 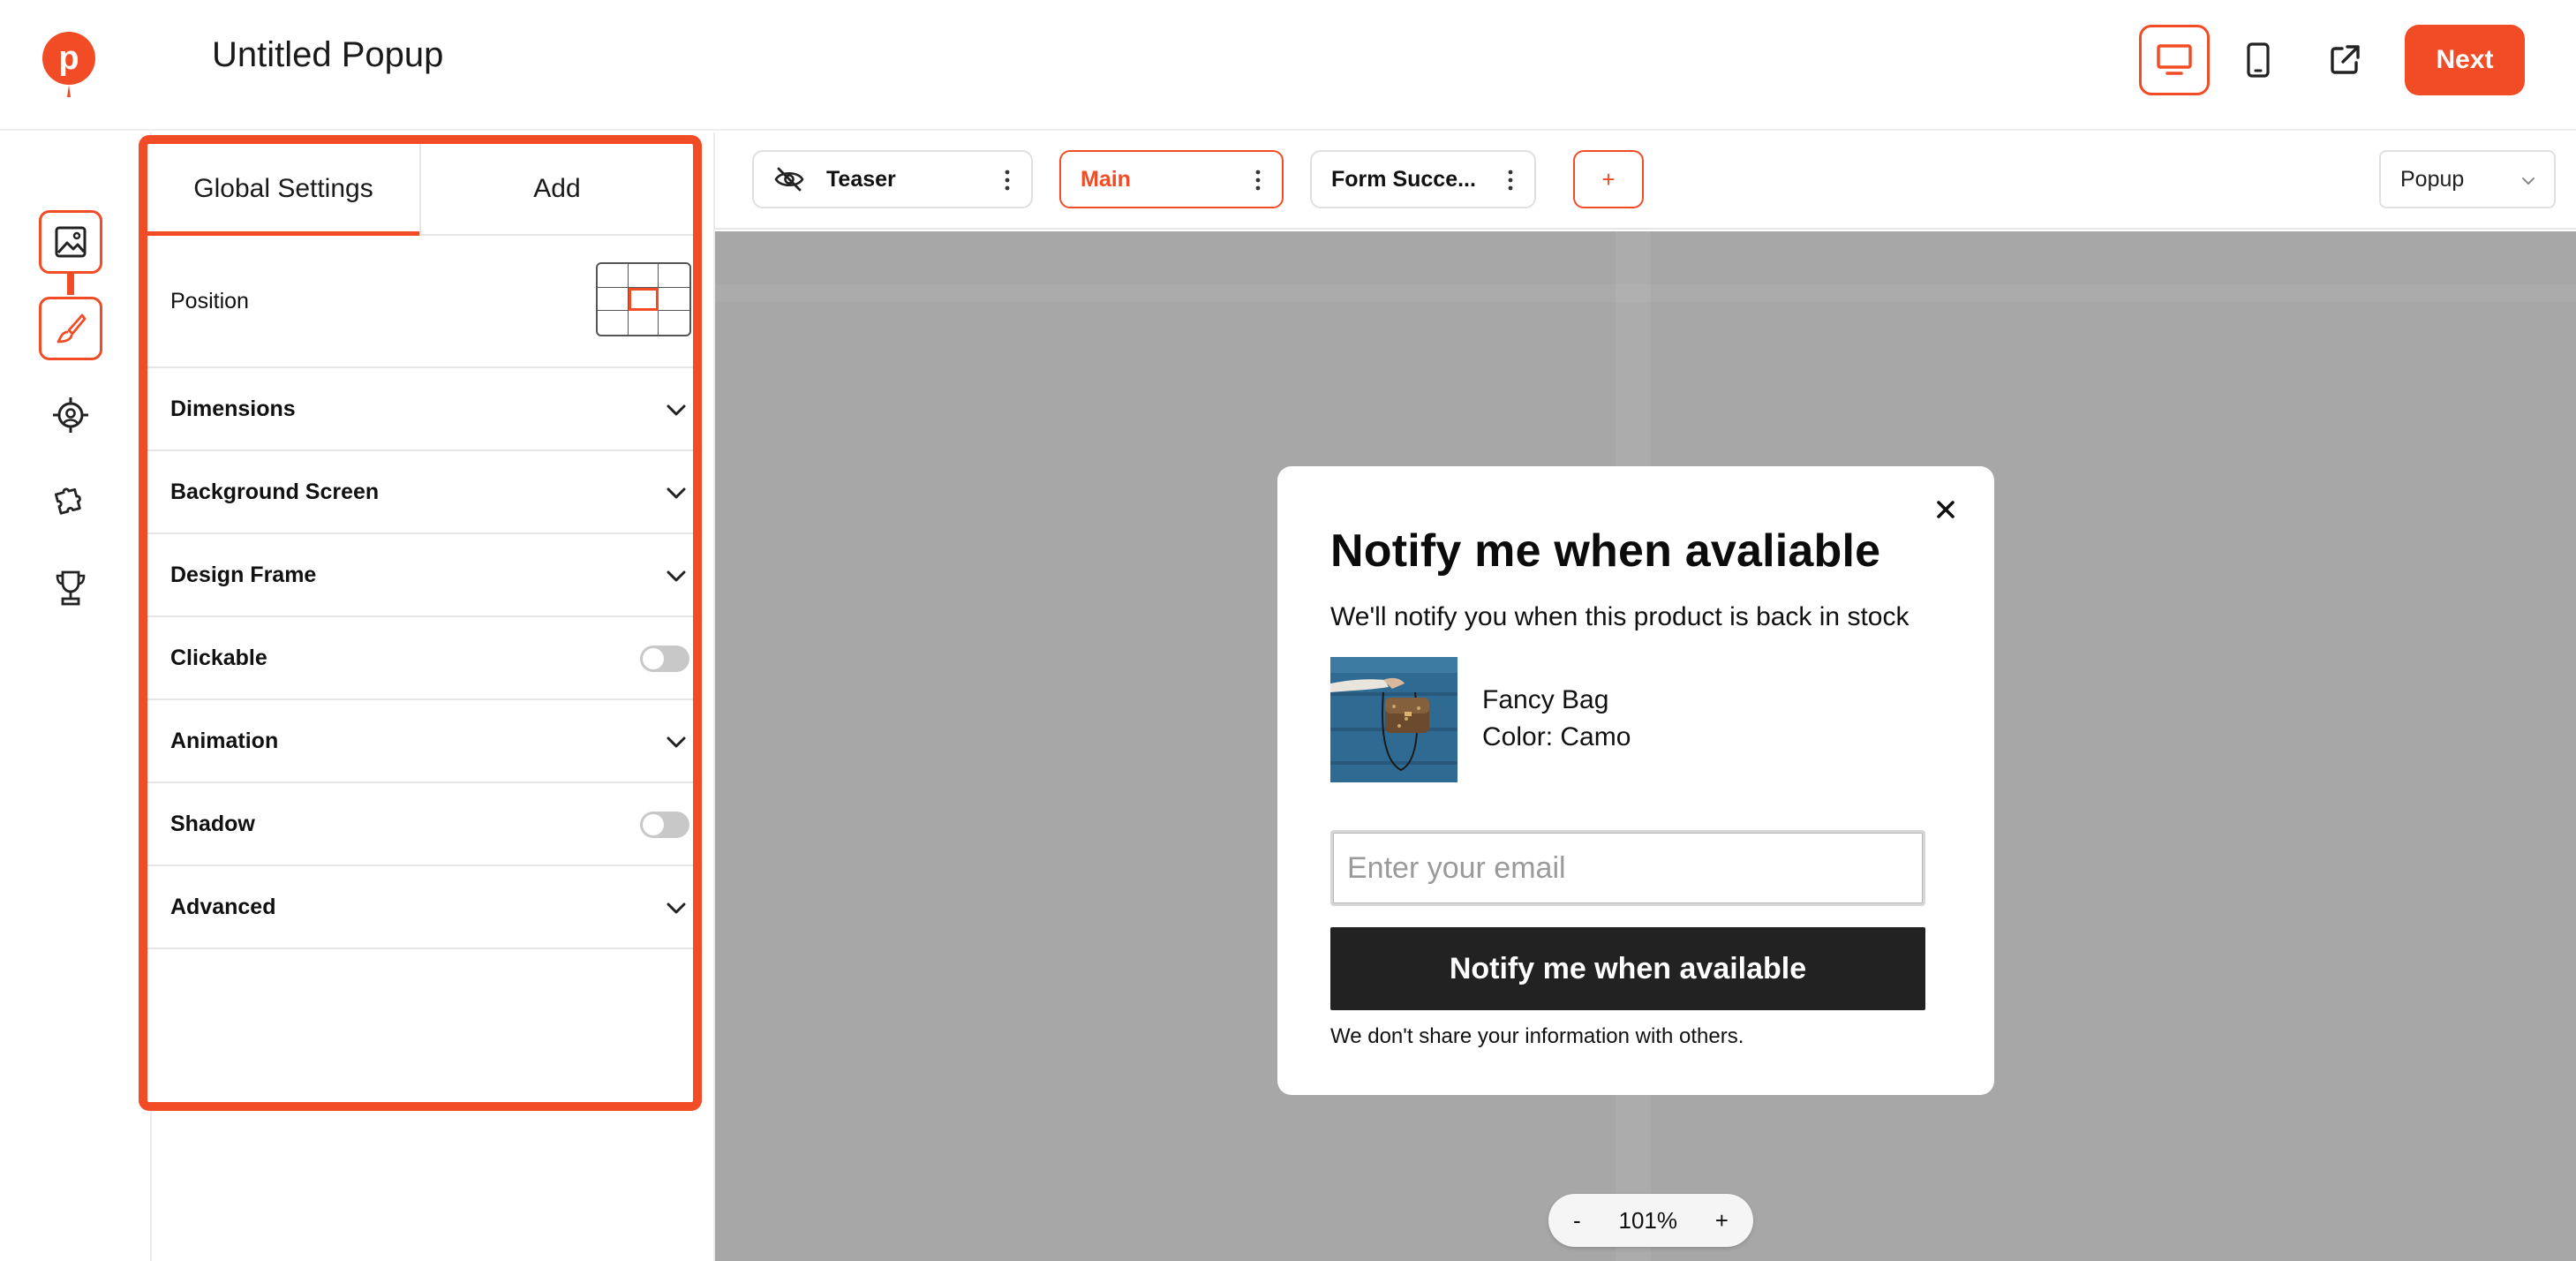 What do you see at coordinates (420, 907) in the screenshot?
I see `advanced-row: Advanced` at bounding box center [420, 907].